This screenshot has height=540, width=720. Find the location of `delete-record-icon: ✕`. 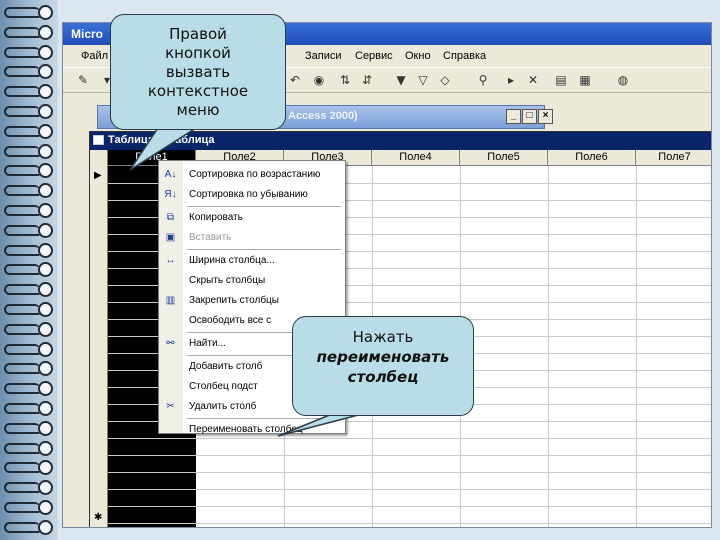

delete-record-icon: ✕ is located at coordinates (533, 80).